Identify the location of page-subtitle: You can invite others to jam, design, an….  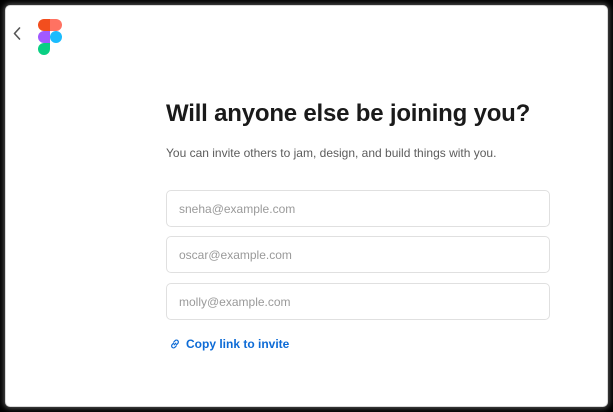
(331, 153).